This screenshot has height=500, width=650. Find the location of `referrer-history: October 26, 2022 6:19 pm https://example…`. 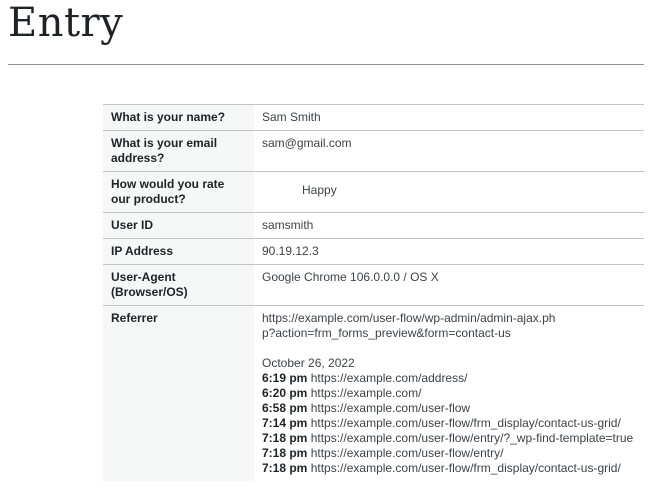

referrer-history: October 26, 2022 6:19 pm https://example… is located at coordinates (449, 416).